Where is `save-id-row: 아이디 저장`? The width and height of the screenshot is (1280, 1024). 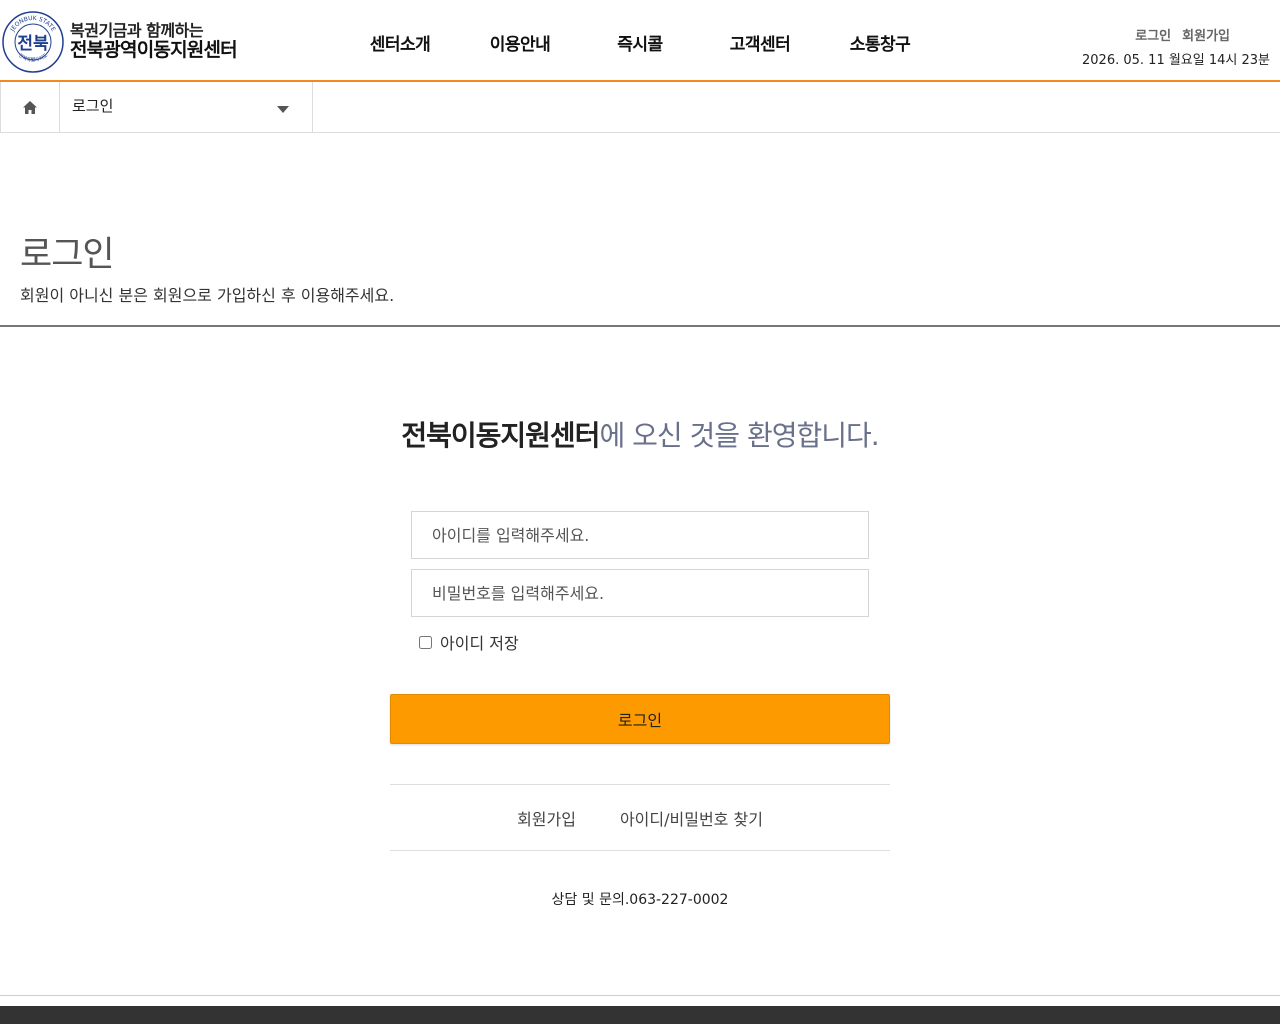
save-id-row: 아이디 저장 is located at coordinates (469, 642).